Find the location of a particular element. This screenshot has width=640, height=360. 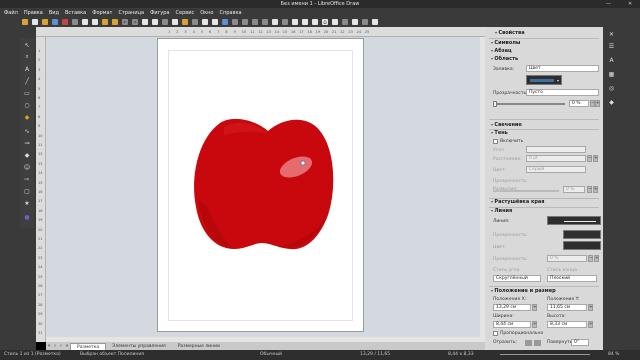

shadow-transparency-slider is located at coordinates (526, 191).